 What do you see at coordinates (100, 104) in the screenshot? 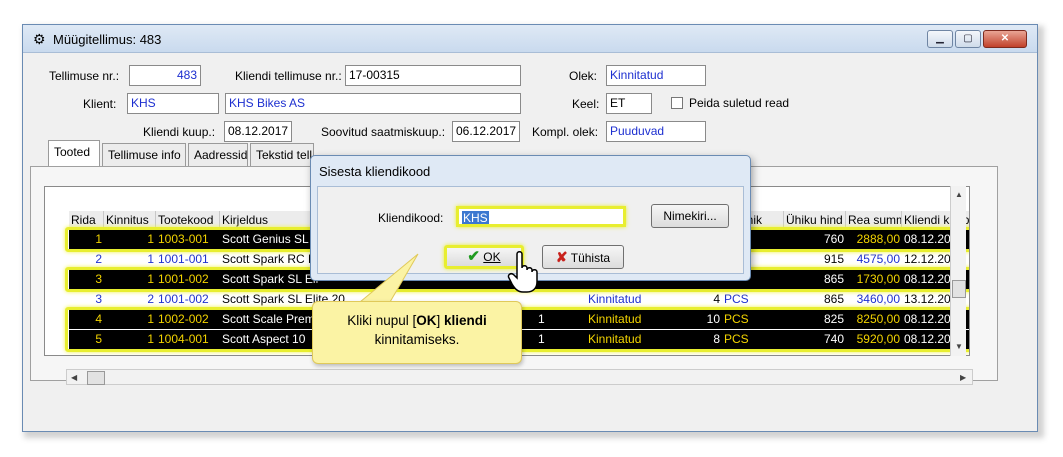
I see `client-label: Klient:` at bounding box center [100, 104].